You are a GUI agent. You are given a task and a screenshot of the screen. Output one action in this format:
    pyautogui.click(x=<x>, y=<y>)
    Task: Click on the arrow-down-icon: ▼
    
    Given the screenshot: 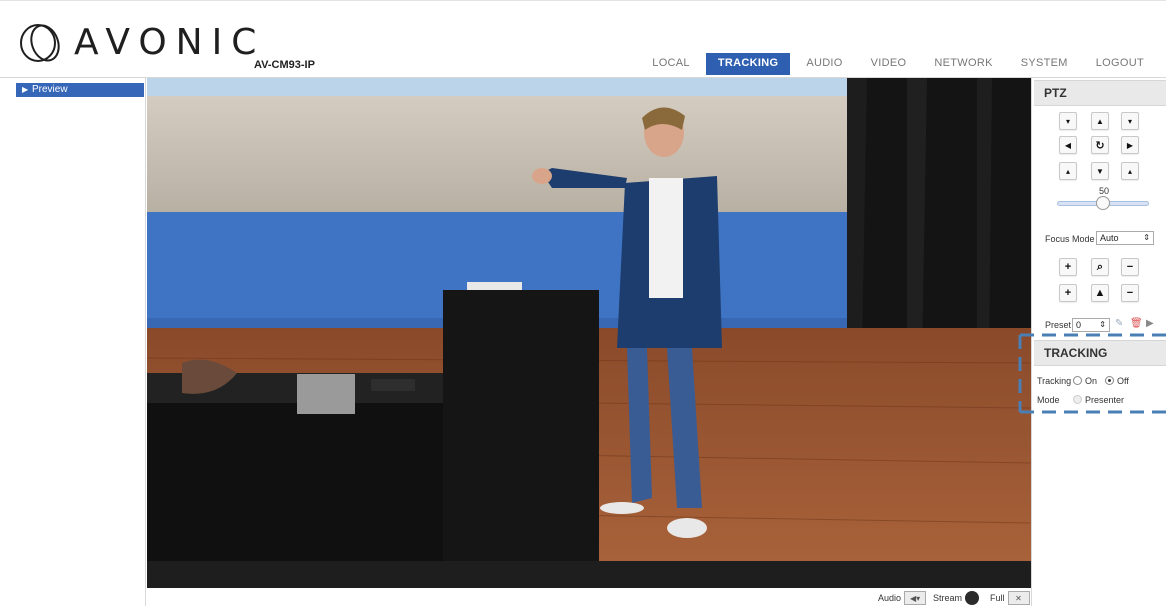 What is the action you would take?
    pyautogui.click(x=1100, y=171)
    